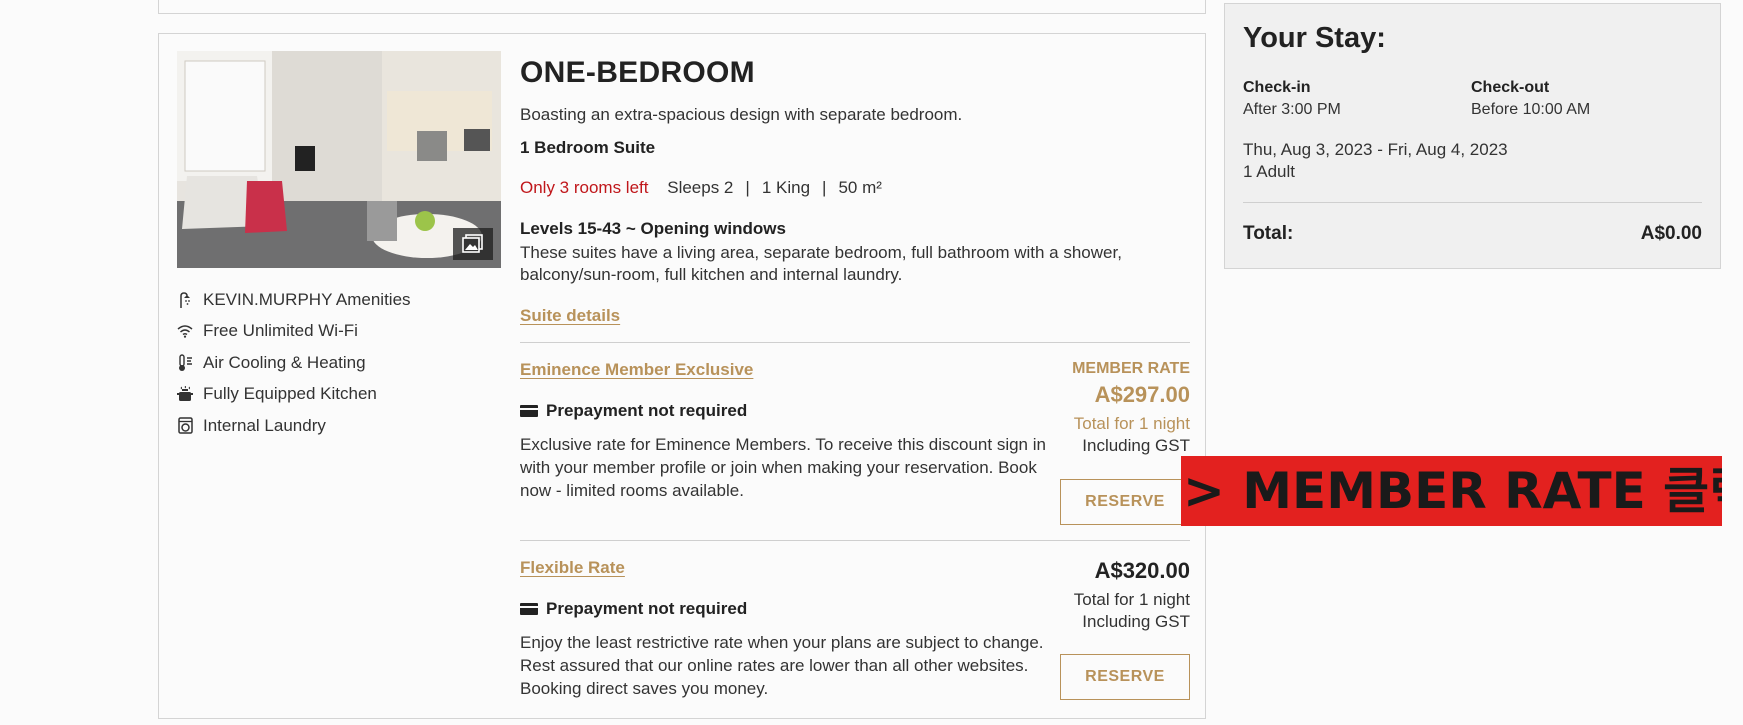  I want to click on gallery-icon, so click(472, 243).